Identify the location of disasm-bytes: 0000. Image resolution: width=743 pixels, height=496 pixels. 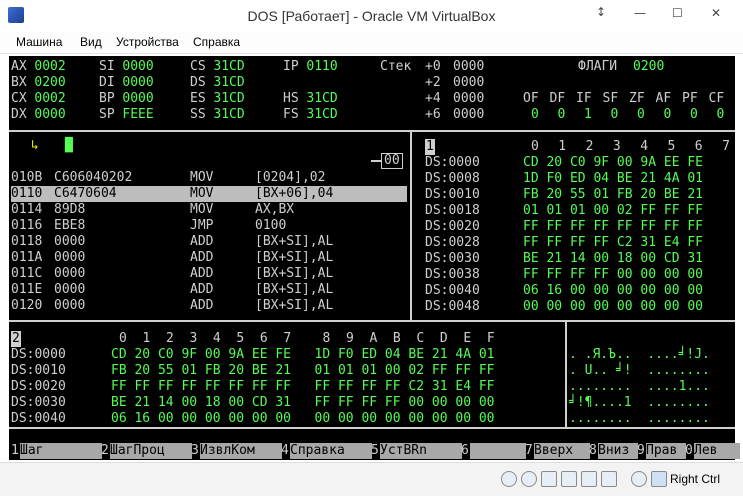
(70, 257).